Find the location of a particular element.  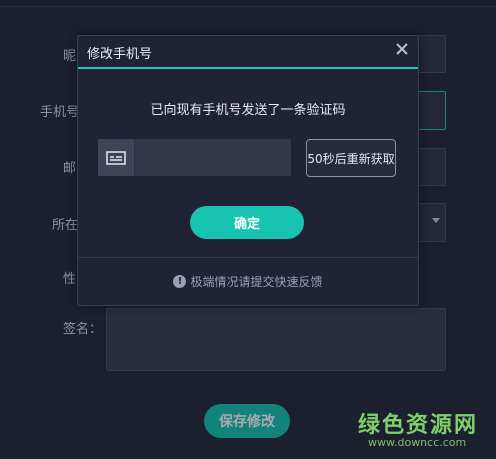

dialog-header: 修改手机号 is located at coordinates (248, 52).